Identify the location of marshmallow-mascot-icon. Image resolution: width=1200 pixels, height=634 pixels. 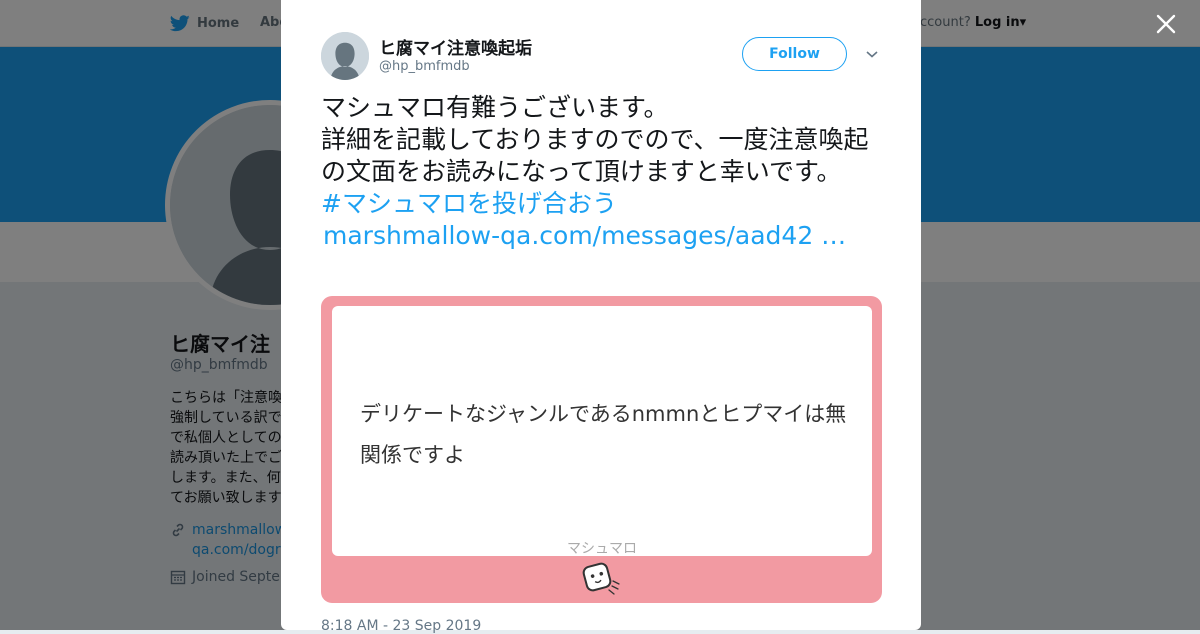
(601, 578).